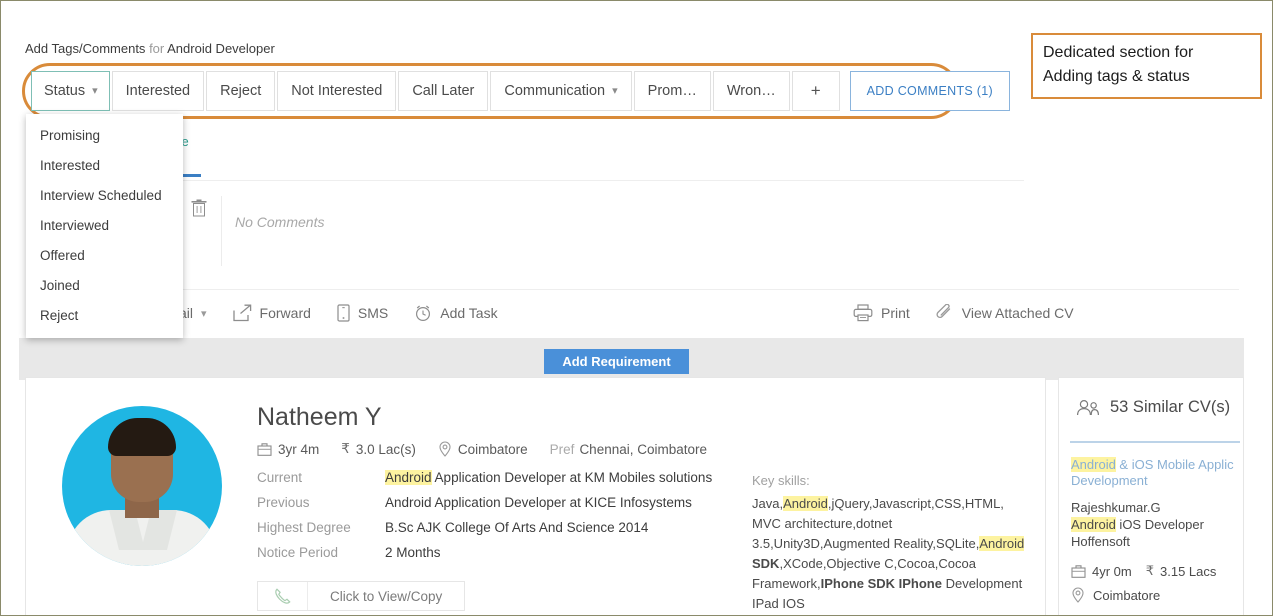 The image size is (1273, 616). I want to click on add-tags-header-prefix: Add Tags/Comments, so click(85, 48).